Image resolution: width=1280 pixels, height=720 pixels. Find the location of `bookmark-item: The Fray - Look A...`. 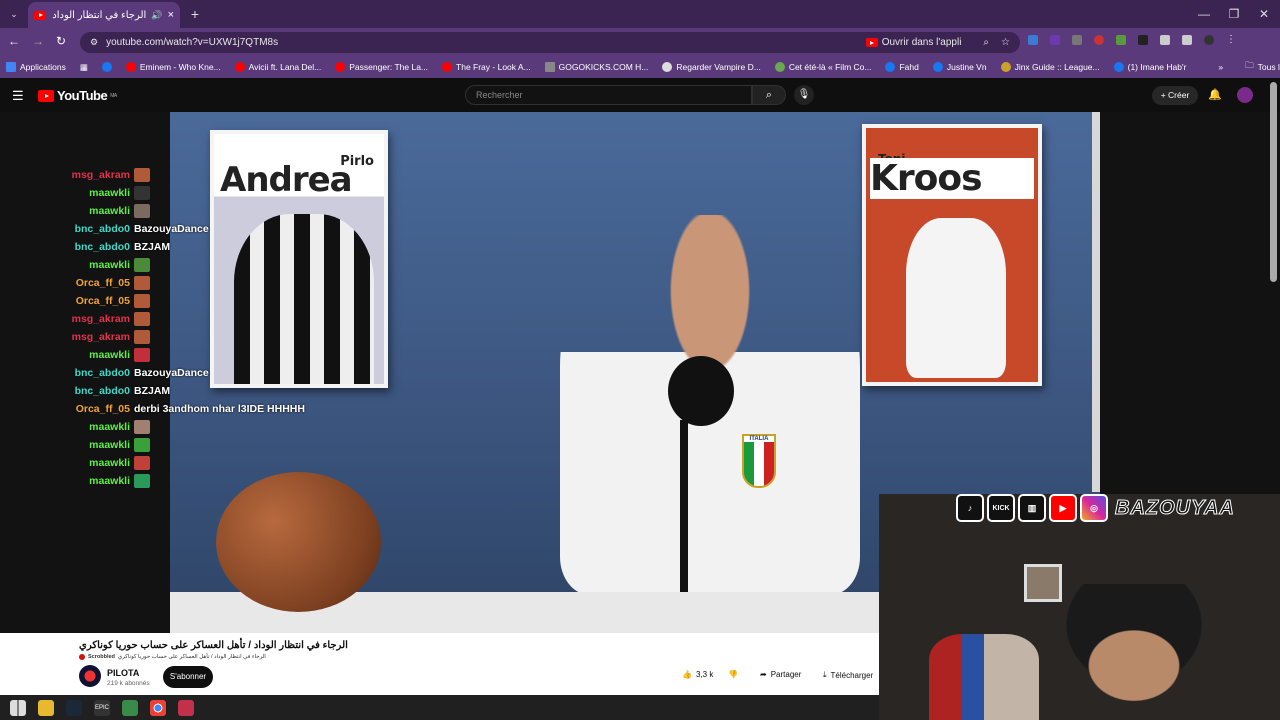

bookmark-item: The Fray - Look A... is located at coordinates (486, 67).